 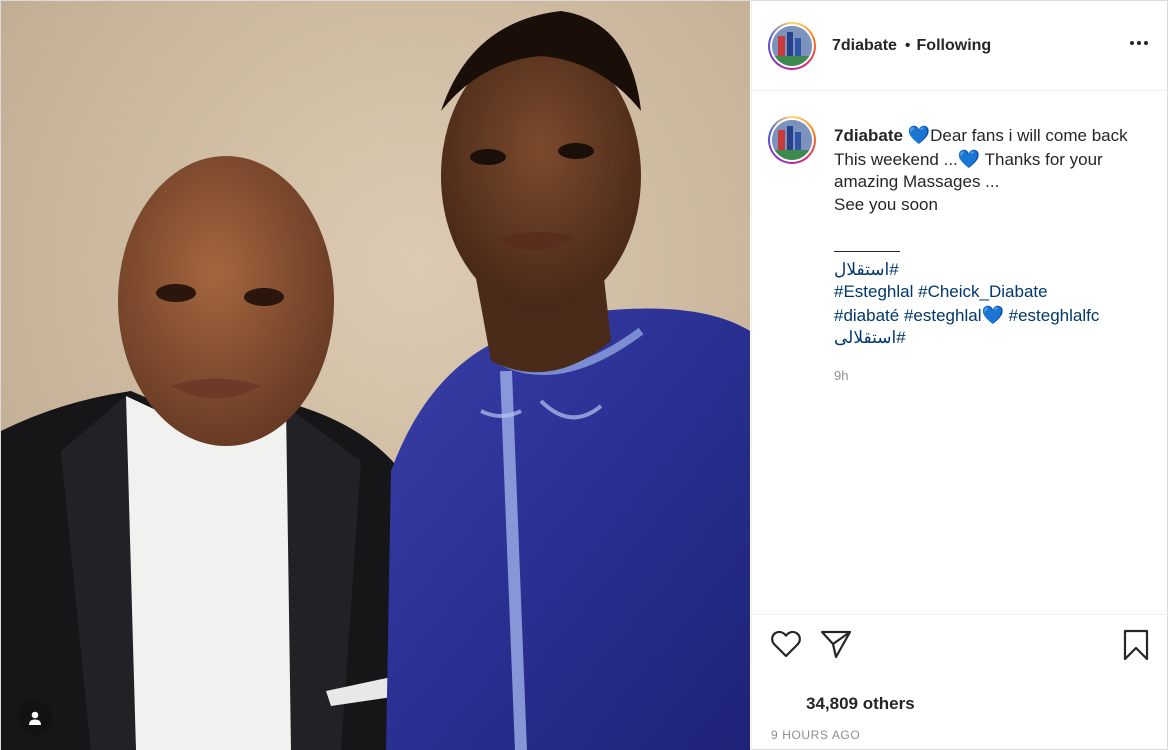 What do you see at coordinates (866, 269) in the screenshot?
I see `hashtag-link: #استقلال` at bounding box center [866, 269].